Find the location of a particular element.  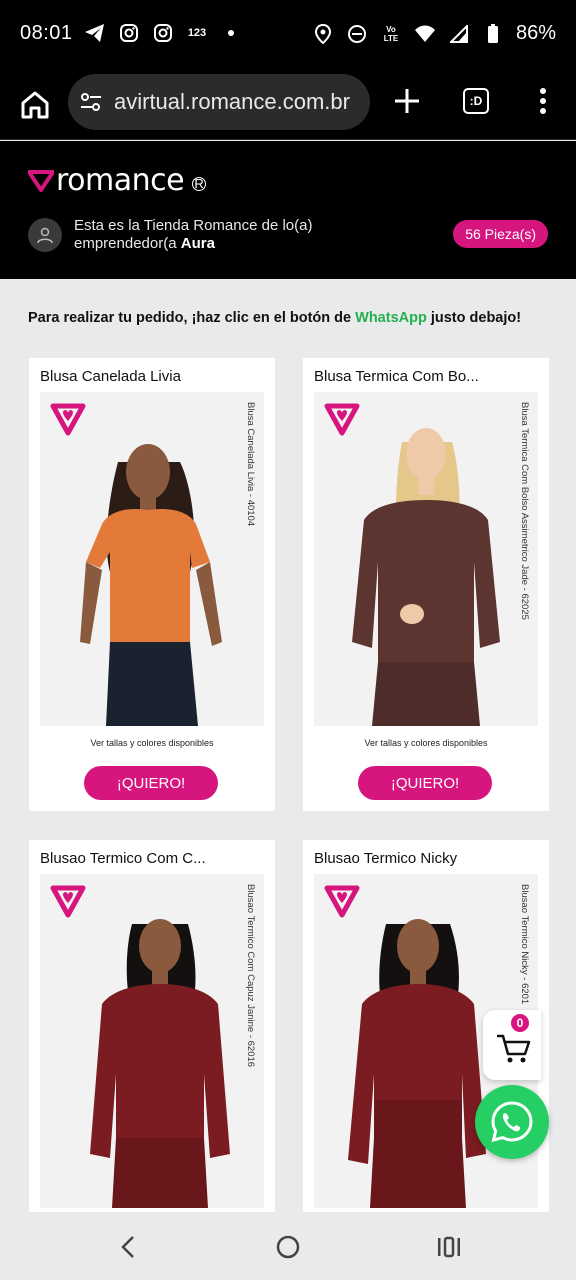

status-right-icons: Vo LTE 86% is located at coordinates (434, 33).